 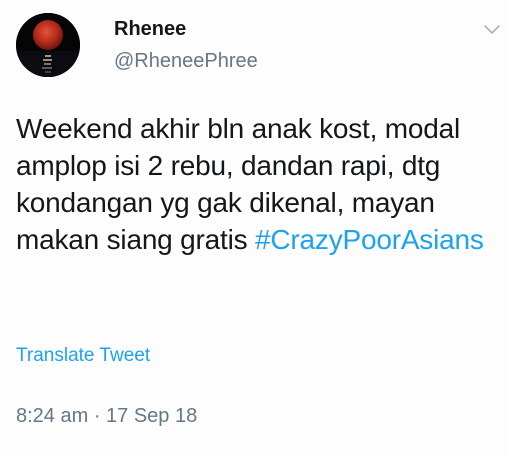 I want to click on avatar-image, so click(x=48, y=45).